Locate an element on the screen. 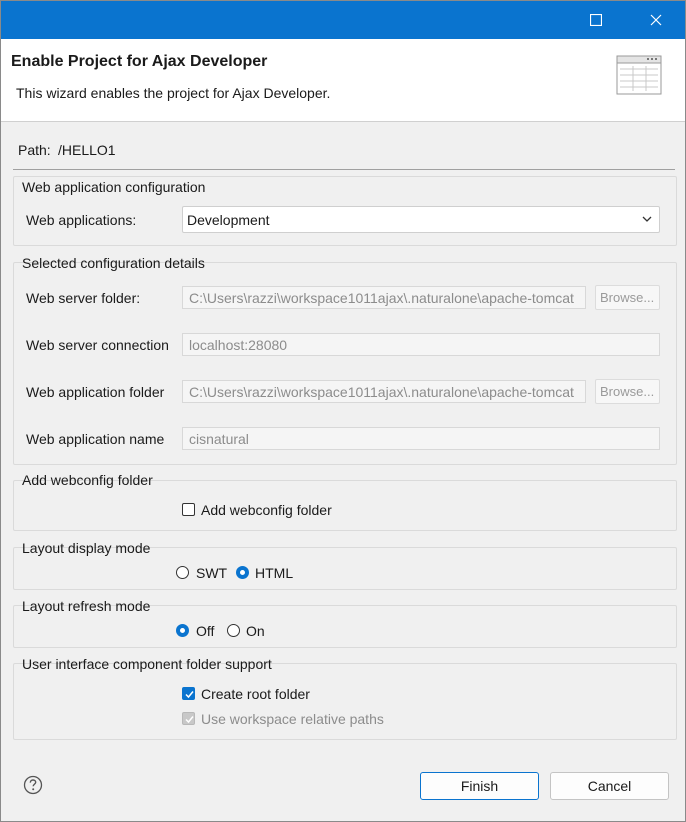  config-details-title: Selected configuration details is located at coordinates (113, 263).